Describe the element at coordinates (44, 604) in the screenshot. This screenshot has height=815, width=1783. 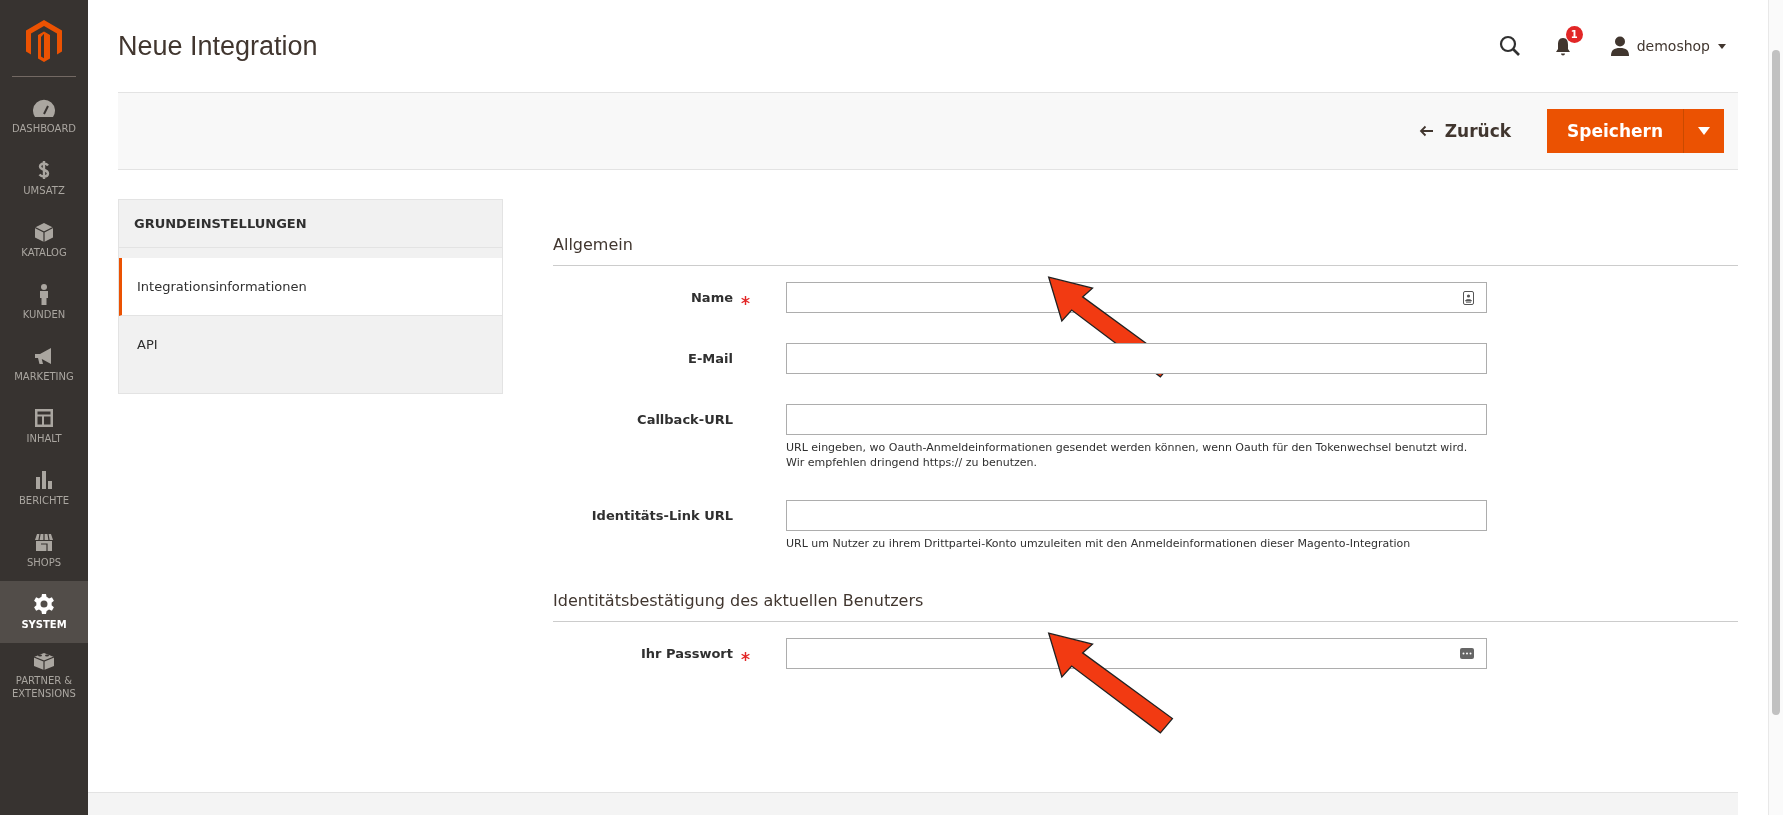
I see `gear-icon` at that location.